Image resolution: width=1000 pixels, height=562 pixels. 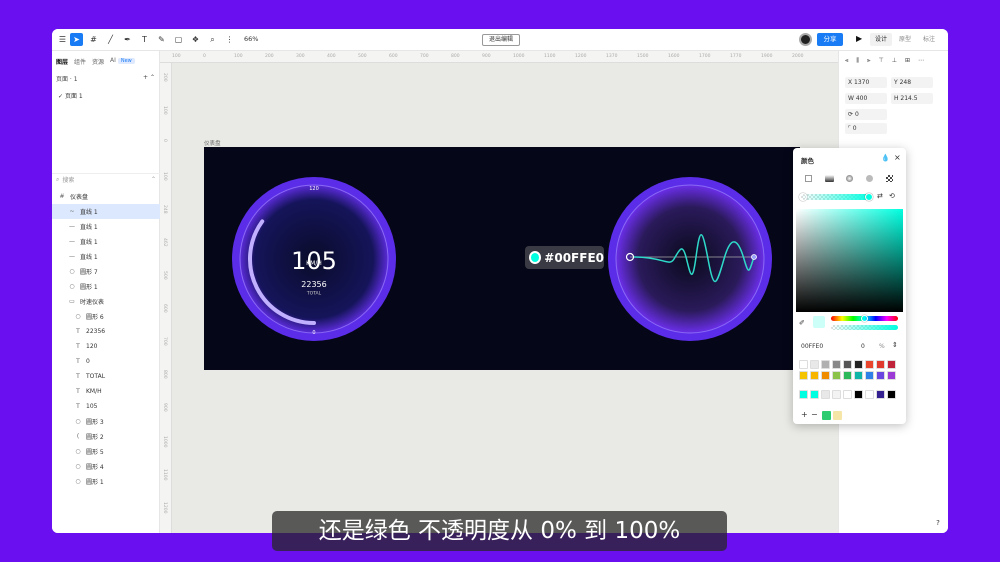 What do you see at coordinates (897, 157) in the screenshot?
I see `close-icon: ×` at bounding box center [897, 157].